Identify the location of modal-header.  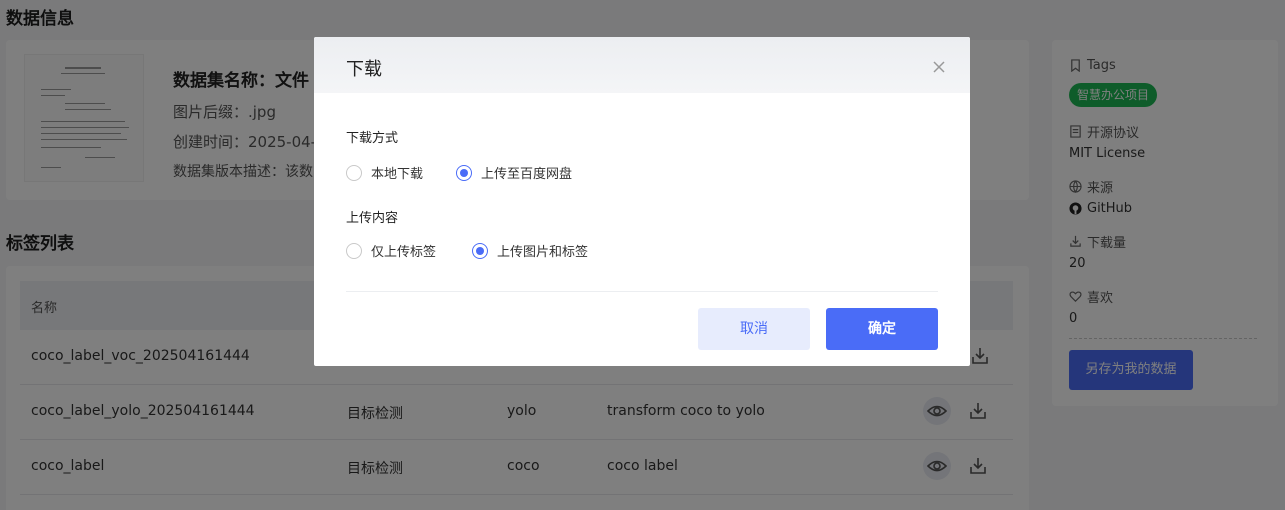
(642, 65).